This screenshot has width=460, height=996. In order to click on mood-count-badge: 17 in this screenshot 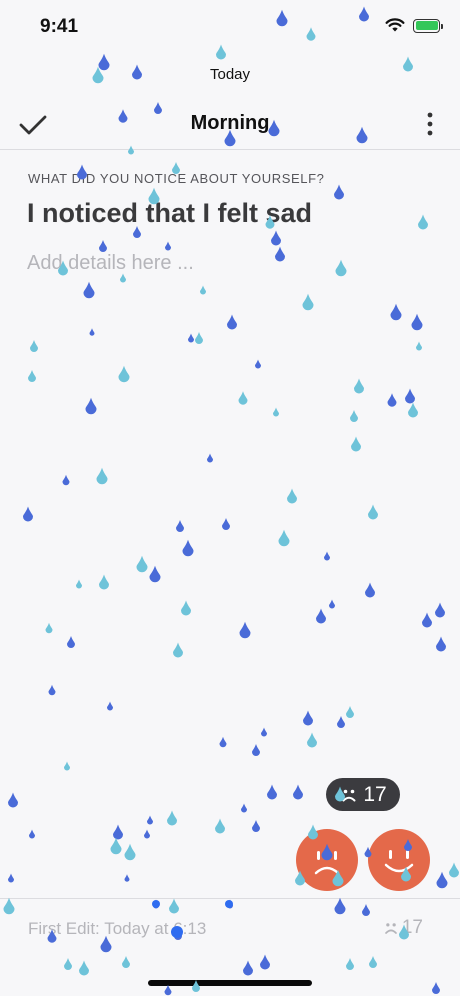, I will do `click(363, 794)`.